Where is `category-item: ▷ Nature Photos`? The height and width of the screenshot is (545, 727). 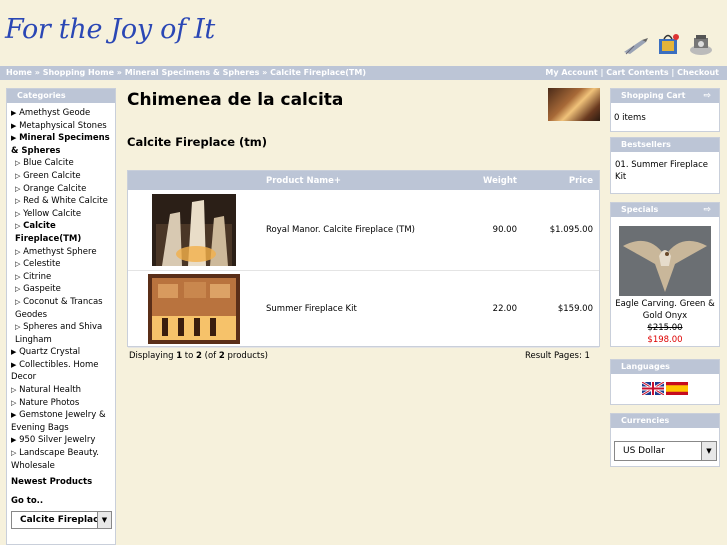 category-item: ▷ Nature Photos is located at coordinates (61, 403).